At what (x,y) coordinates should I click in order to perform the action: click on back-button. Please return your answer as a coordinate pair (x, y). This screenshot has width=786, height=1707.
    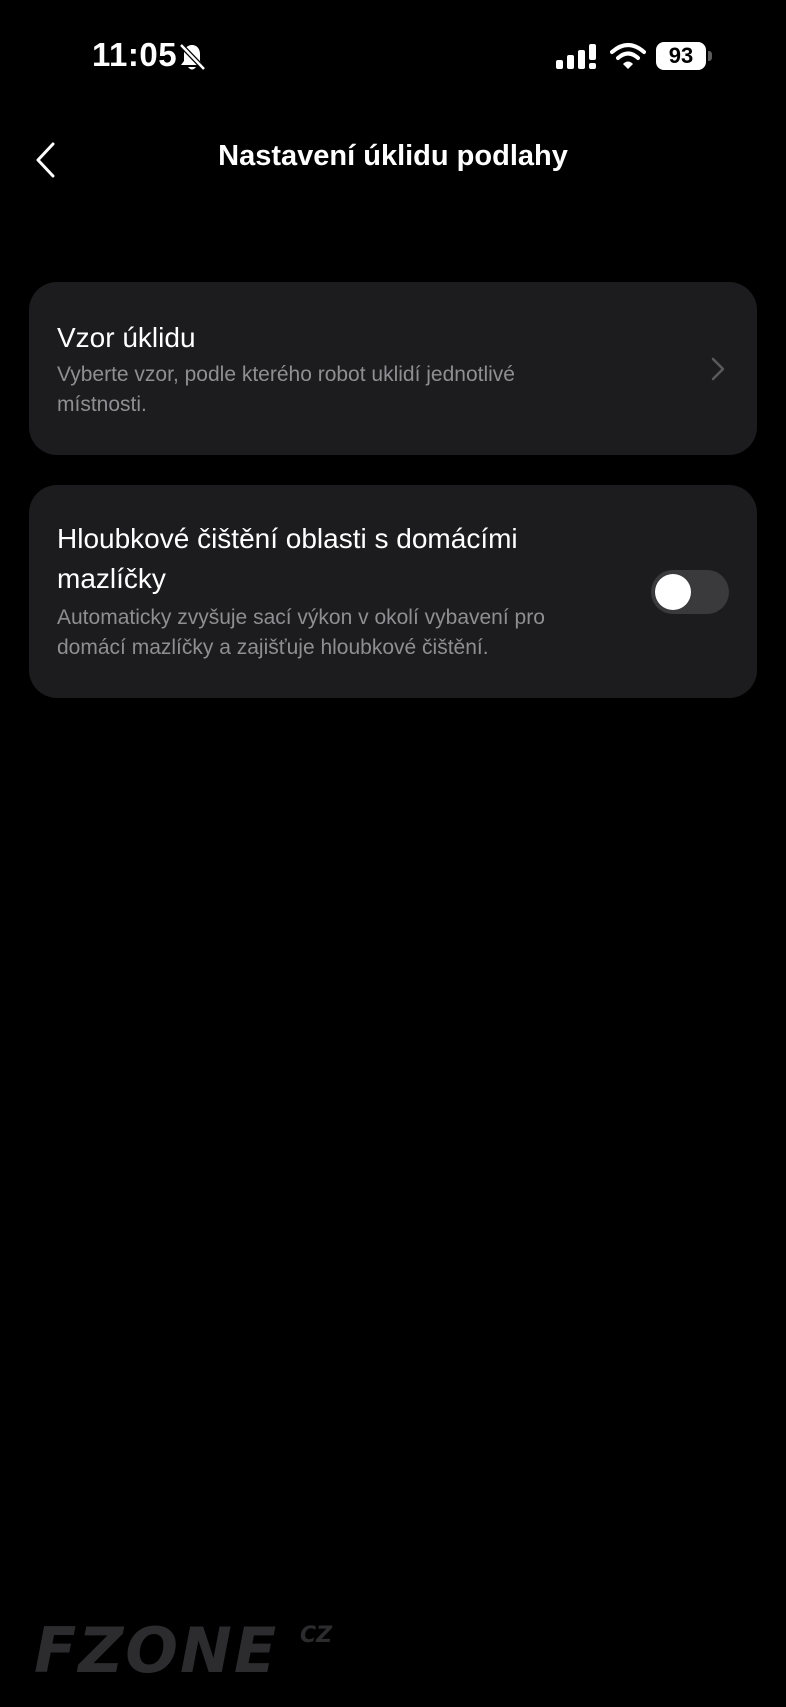
    Looking at the image, I should click on (46, 160).